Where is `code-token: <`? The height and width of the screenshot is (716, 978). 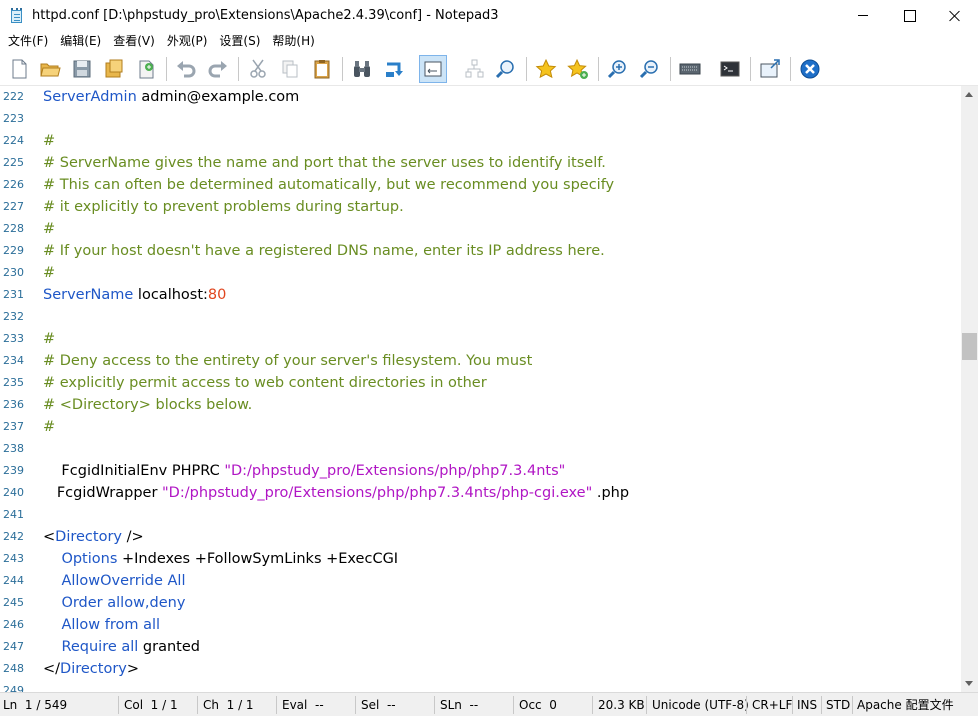
code-token: < is located at coordinates (49, 537).